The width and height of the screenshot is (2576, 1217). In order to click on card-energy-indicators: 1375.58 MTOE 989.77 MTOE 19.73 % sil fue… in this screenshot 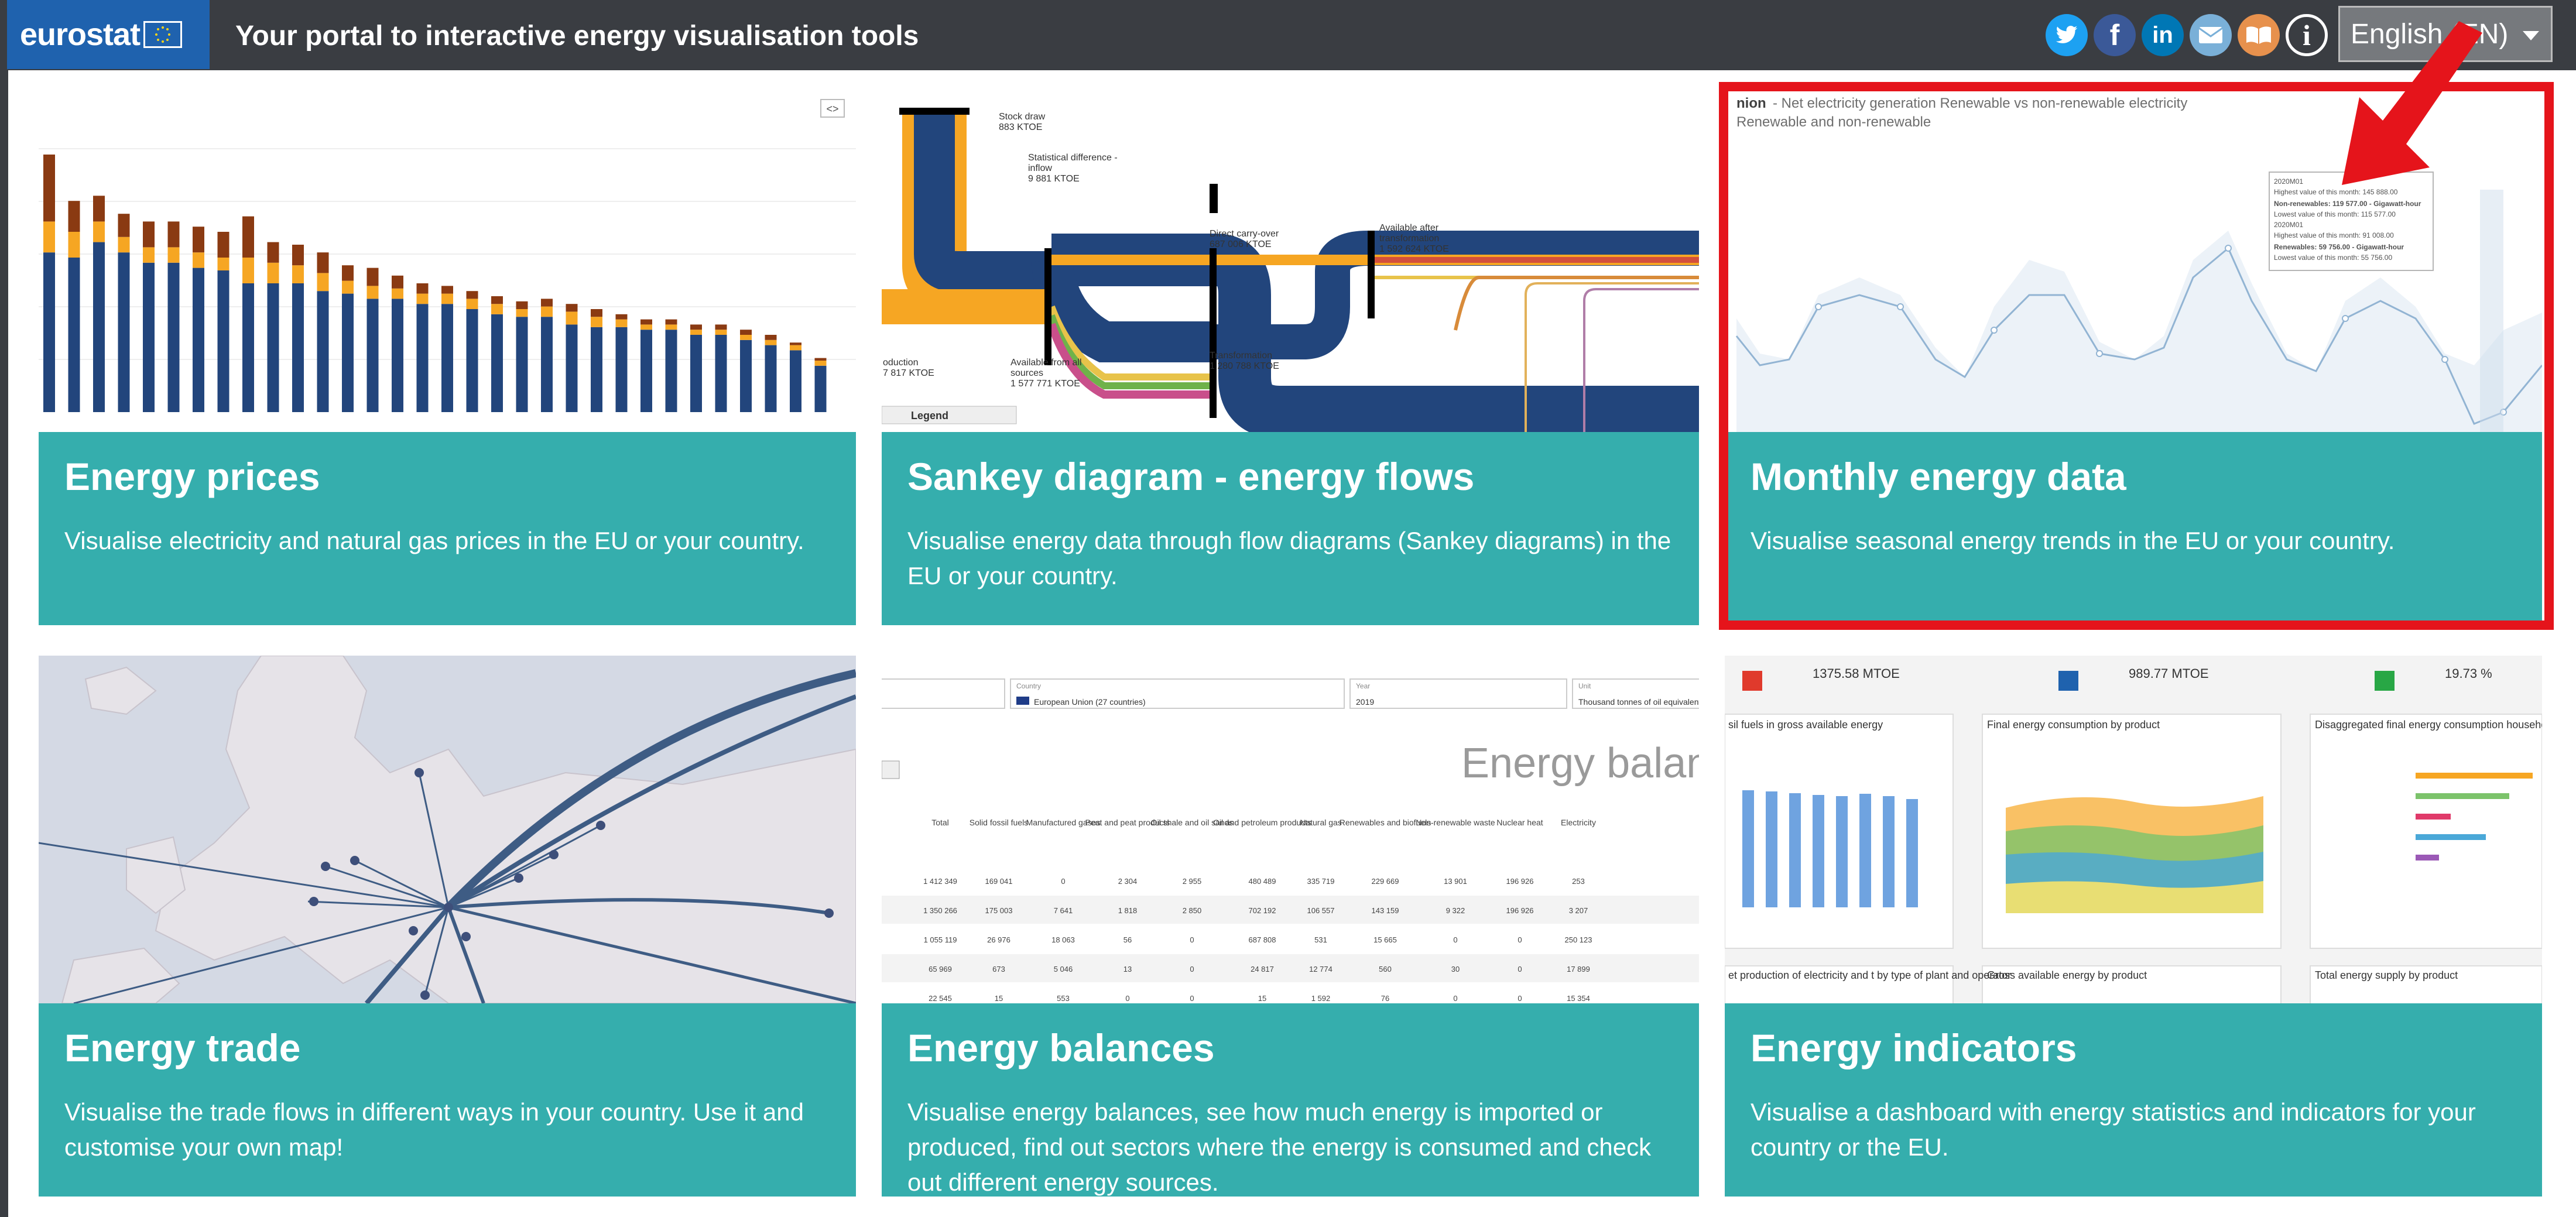, I will do `click(2133, 926)`.